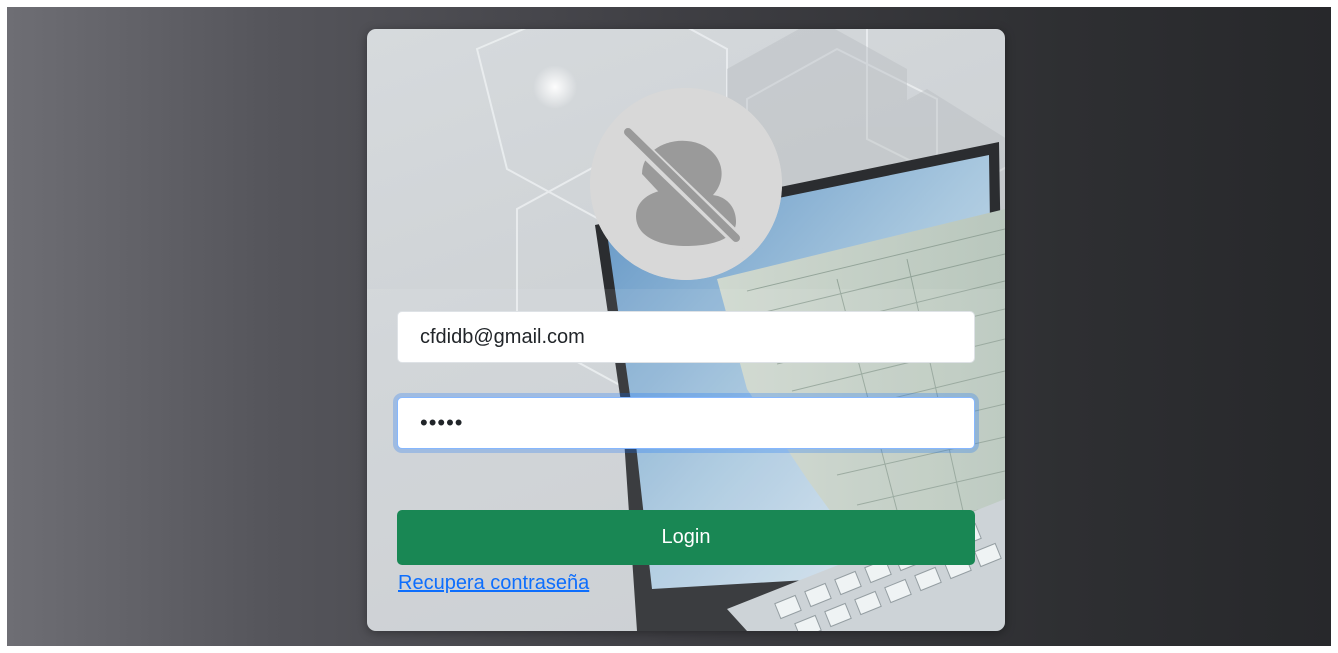 Image resolution: width=1338 pixels, height=653 pixels. I want to click on email-field, so click(686, 337).